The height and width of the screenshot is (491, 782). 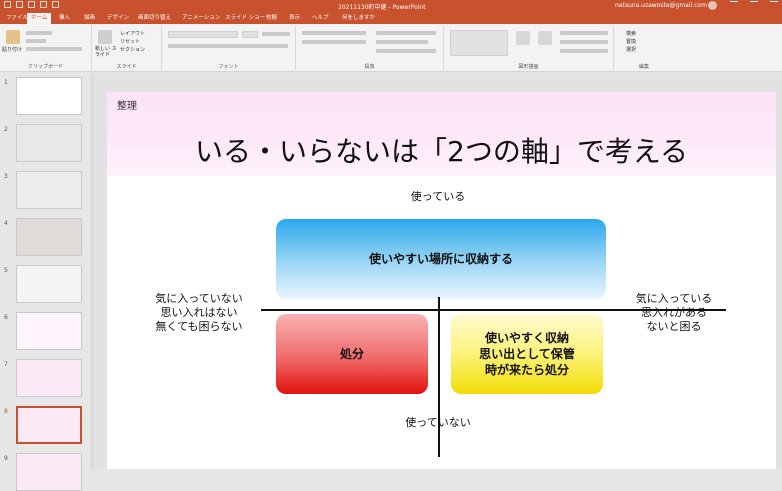 What do you see at coordinates (334, 33) in the screenshot?
I see `list-buttons` at bounding box center [334, 33].